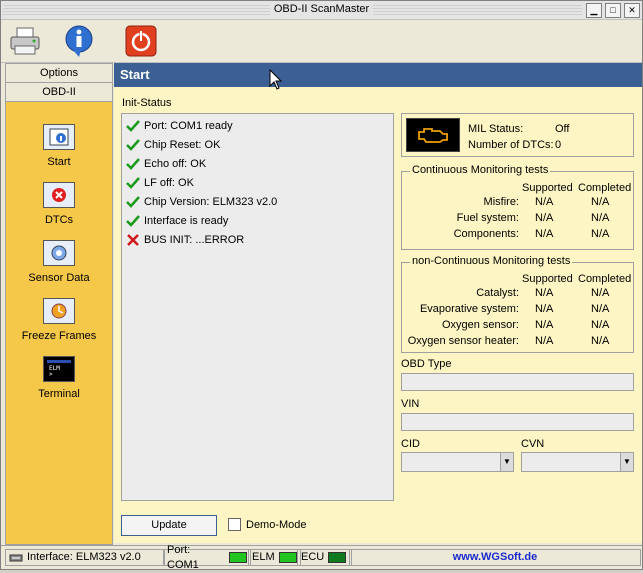 This screenshot has width=643, height=573. Describe the element at coordinates (517, 382) in the screenshot. I see `obd-type-field` at that location.